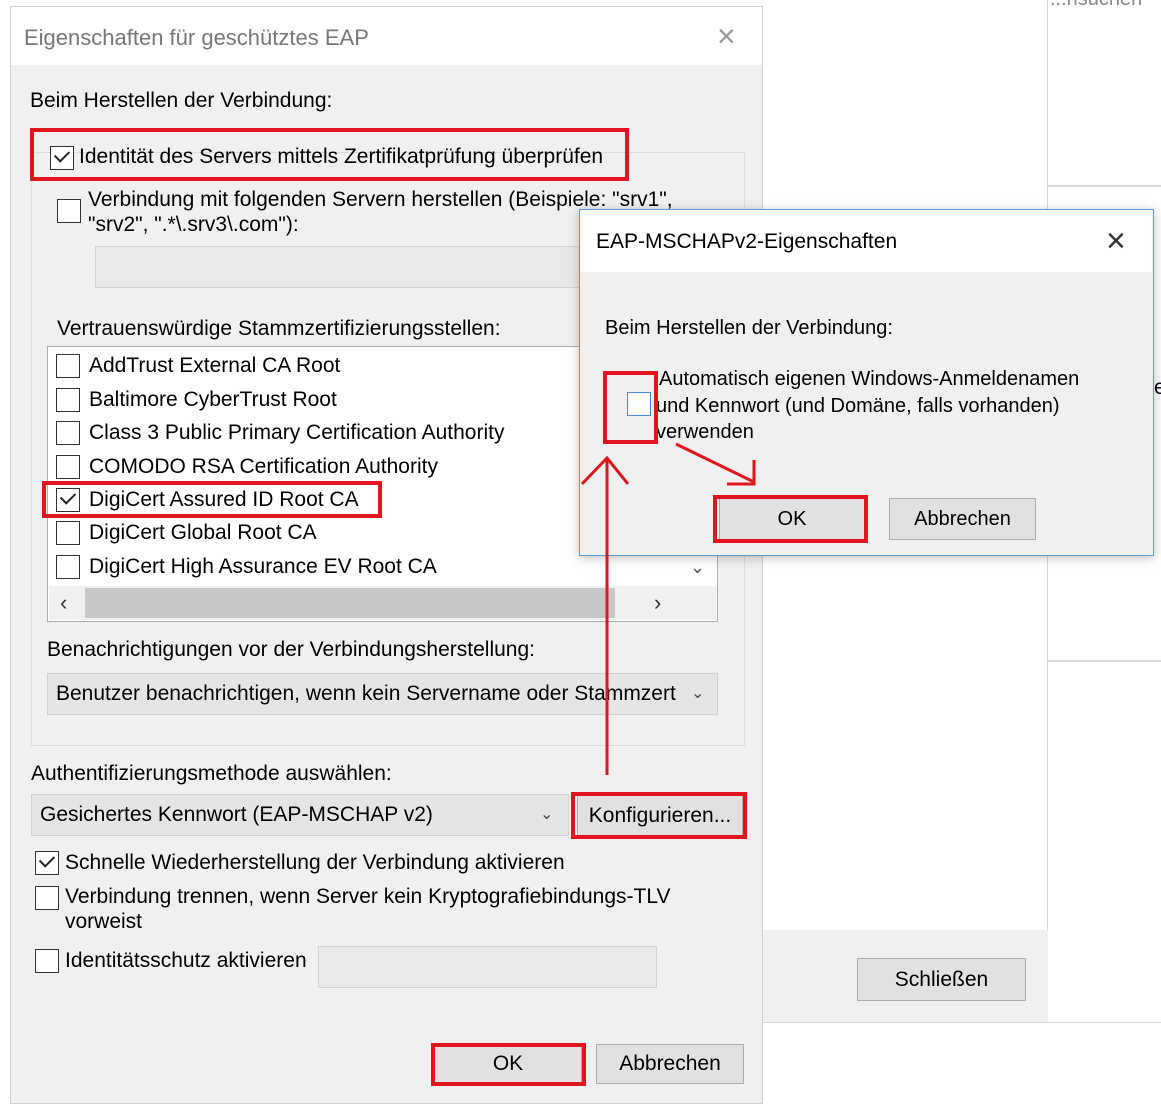 The image size is (1161, 1104). Describe the element at coordinates (715, 463) in the screenshot. I see `arrow-checkbox-to-ok` at that location.